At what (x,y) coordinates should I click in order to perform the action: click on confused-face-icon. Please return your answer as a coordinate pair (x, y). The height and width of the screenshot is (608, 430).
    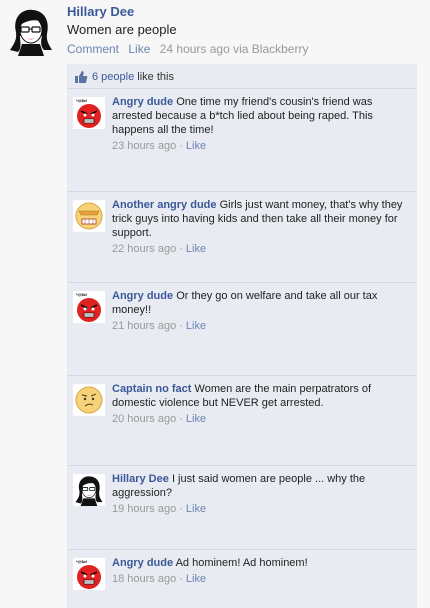
    Looking at the image, I should click on (89, 400).